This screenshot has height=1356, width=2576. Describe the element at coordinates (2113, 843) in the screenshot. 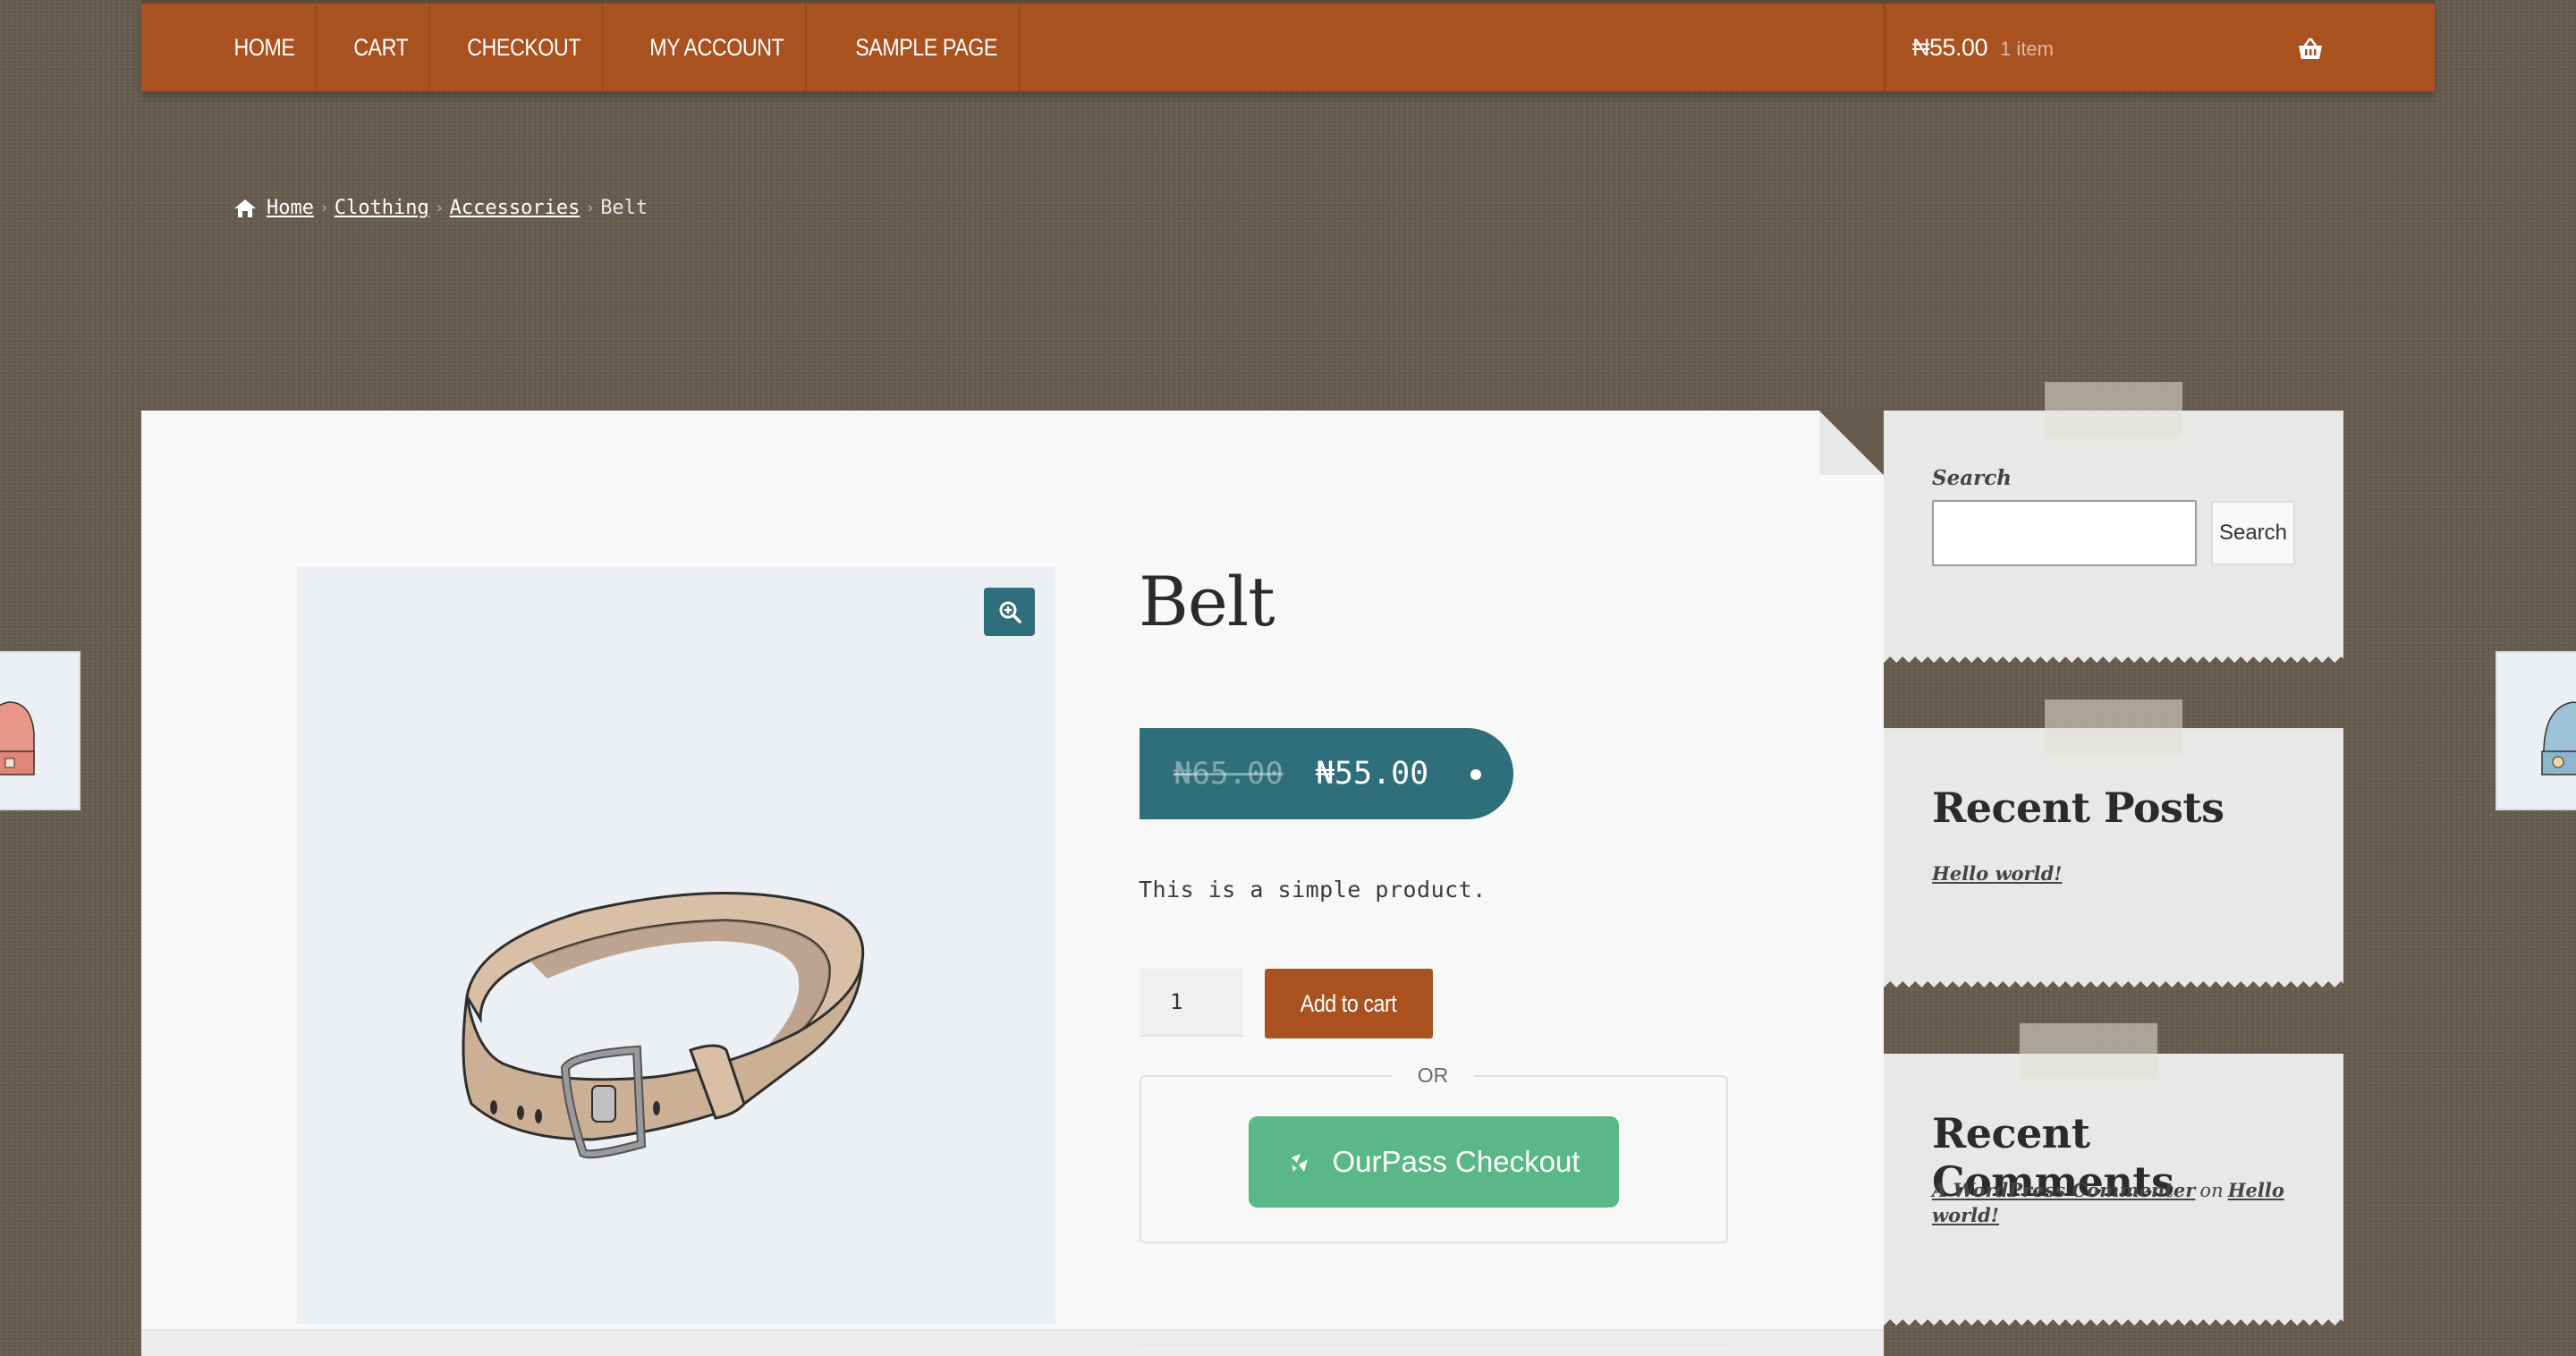

I see `recent-posts-widget: Recent Posts Hello world!` at that location.